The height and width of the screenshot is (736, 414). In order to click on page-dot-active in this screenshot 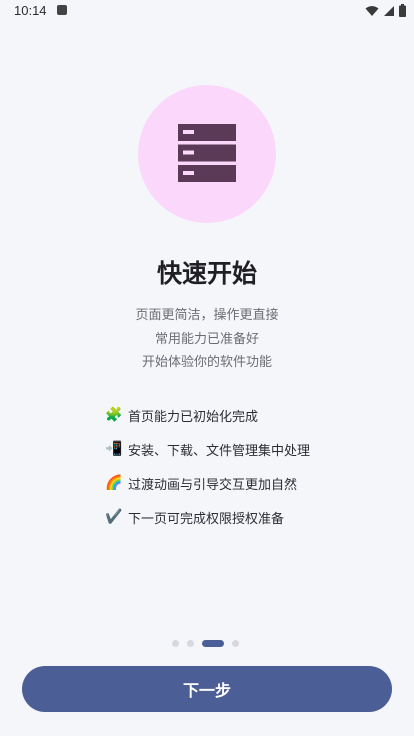, I will do `click(213, 643)`.